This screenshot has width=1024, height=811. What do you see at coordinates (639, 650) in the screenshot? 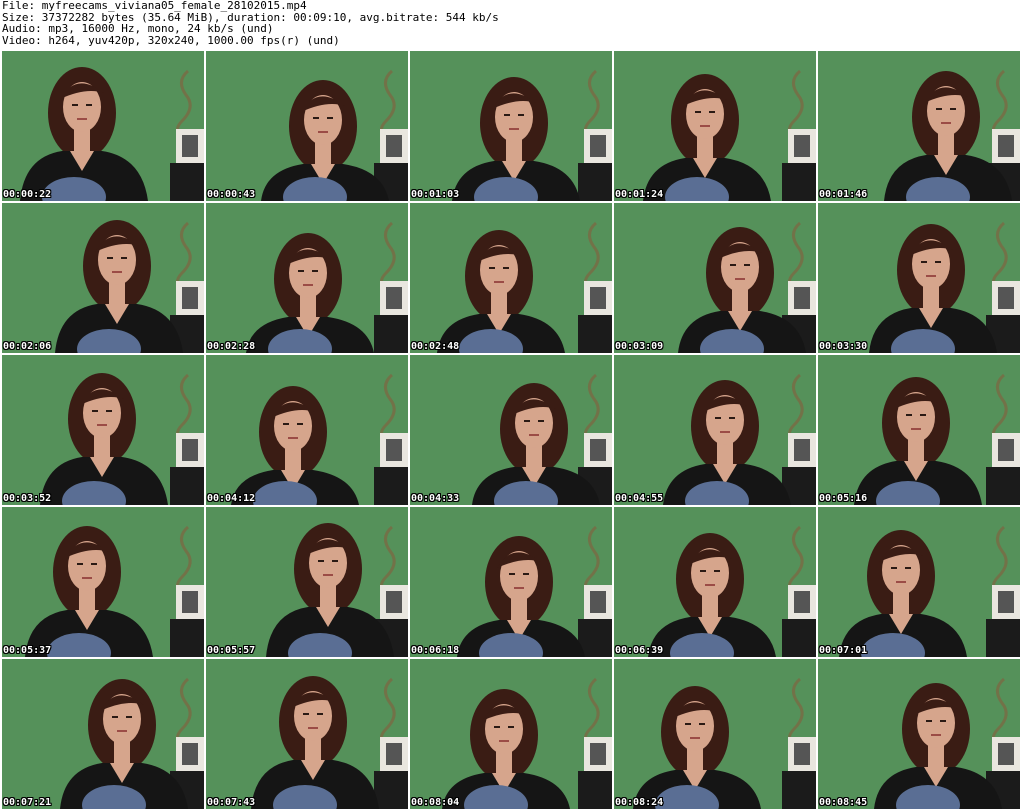
I see `timestamp-label: 00:06:39` at bounding box center [639, 650].